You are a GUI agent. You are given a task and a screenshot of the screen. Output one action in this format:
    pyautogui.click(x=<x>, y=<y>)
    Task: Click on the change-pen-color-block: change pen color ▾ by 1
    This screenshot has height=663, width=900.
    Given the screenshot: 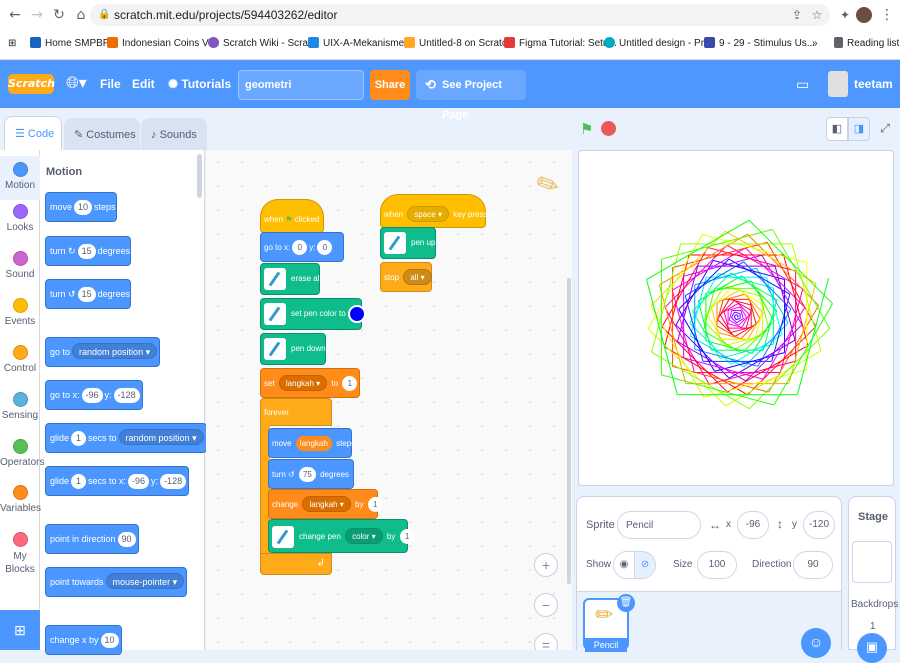 What is the action you would take?
    pyautogui.click(x=338, y=536)
    